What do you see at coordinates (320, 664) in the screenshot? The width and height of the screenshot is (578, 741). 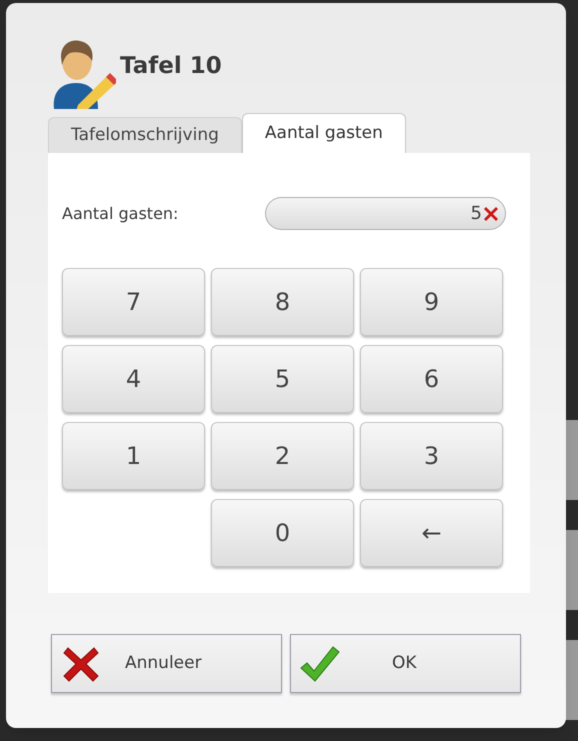 I see `checkmark-icon` at bounding box center [320, 664].